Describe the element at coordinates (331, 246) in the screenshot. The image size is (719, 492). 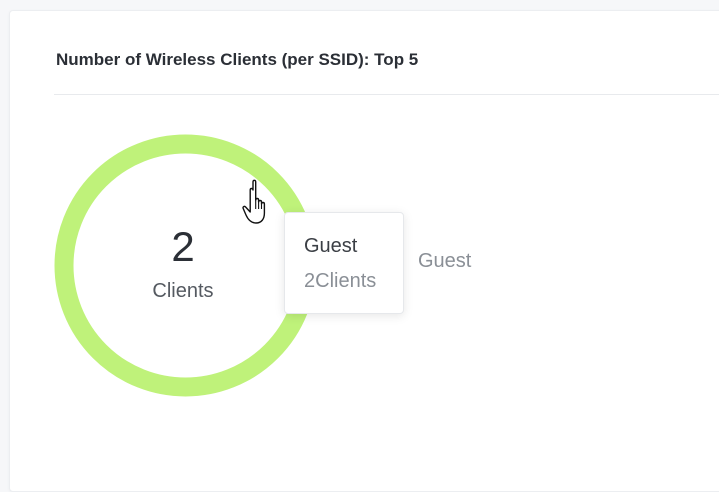
I see `tooltip-ssid-name: Guest` at that location.